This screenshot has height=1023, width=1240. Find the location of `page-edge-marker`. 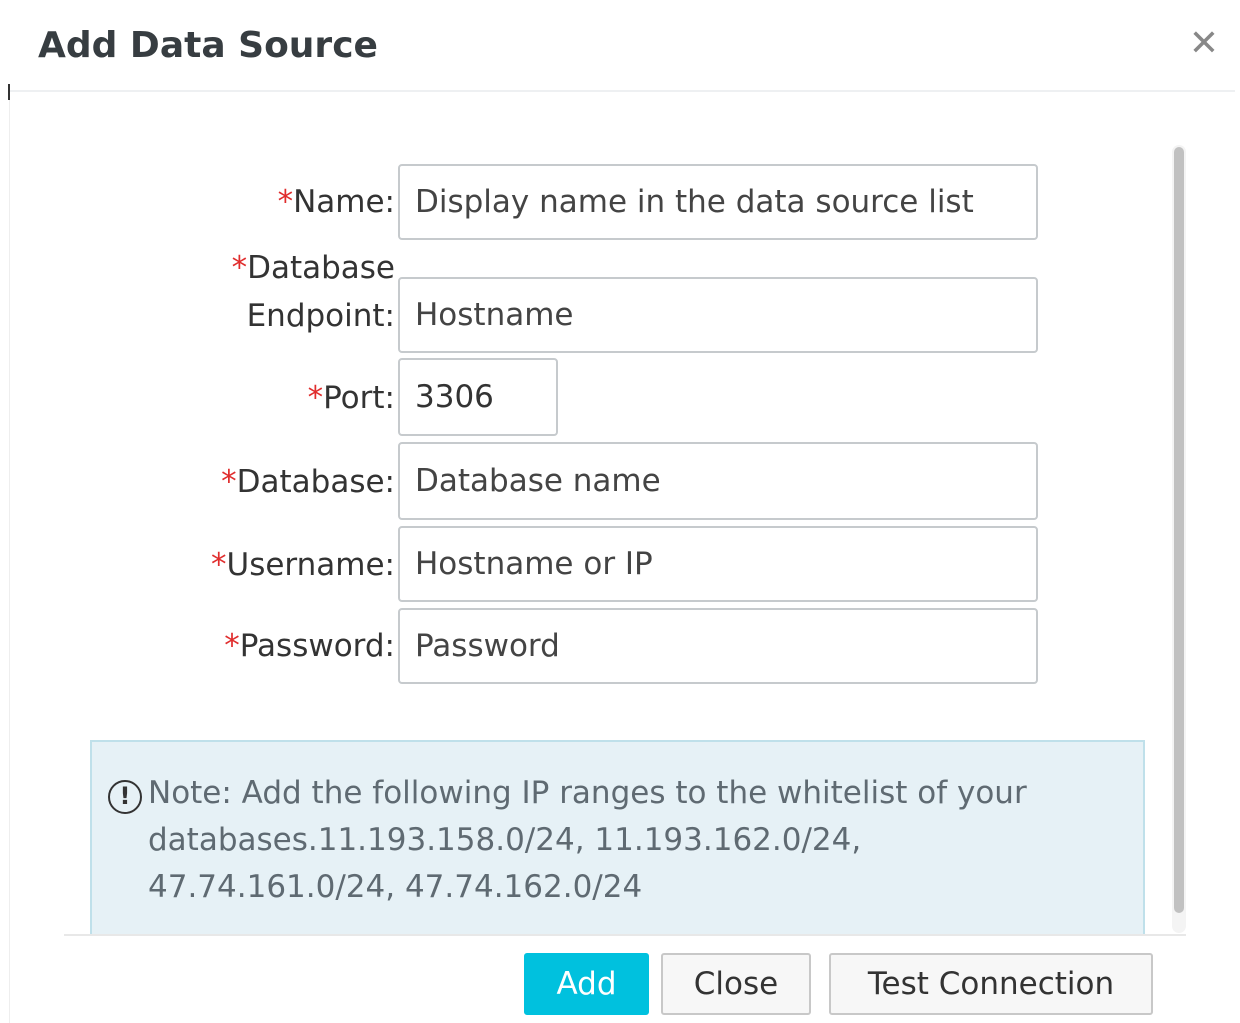

page-edge-marker is located at coordinates (9, 92).